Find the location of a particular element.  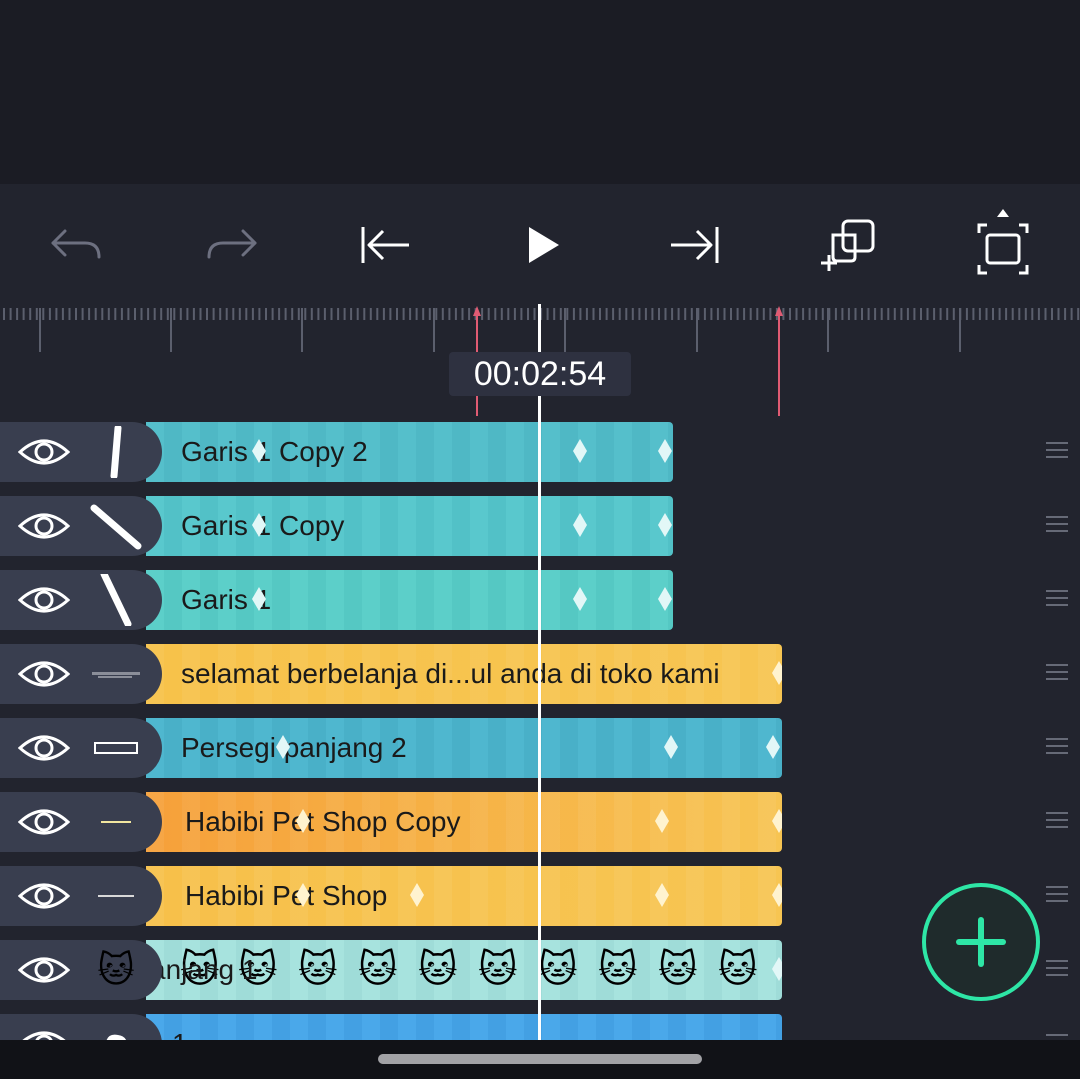

skip-to-end-button is located at coordinates (695, 245).